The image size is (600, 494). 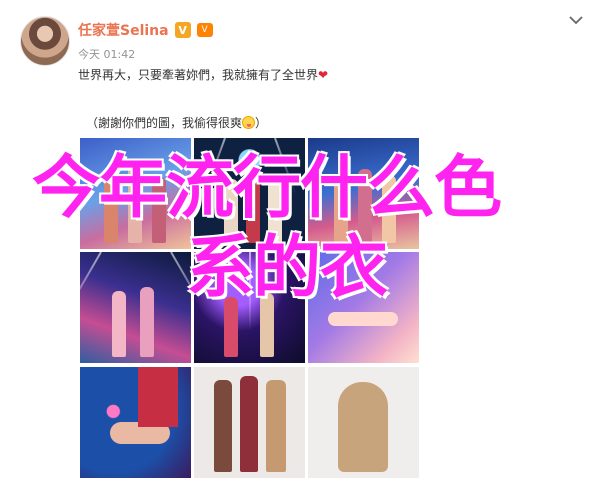 I want to click on post-text-line2-end: ）, so click(x=261, y=123).